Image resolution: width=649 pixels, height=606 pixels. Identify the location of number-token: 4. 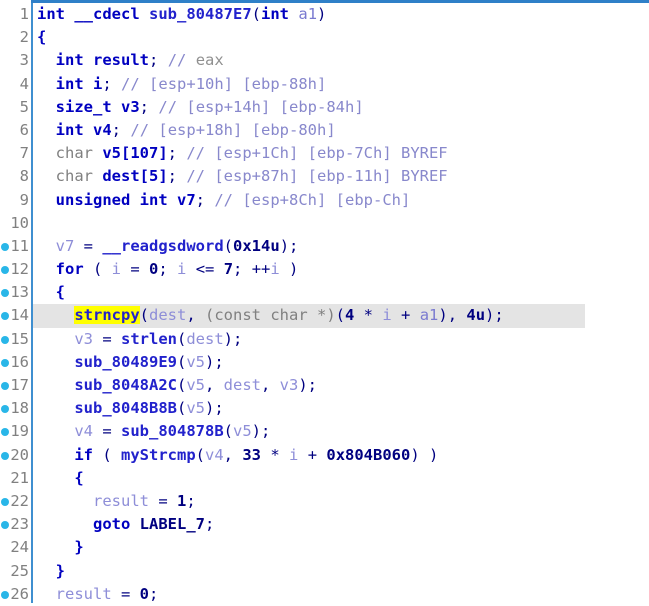
(349, 315).